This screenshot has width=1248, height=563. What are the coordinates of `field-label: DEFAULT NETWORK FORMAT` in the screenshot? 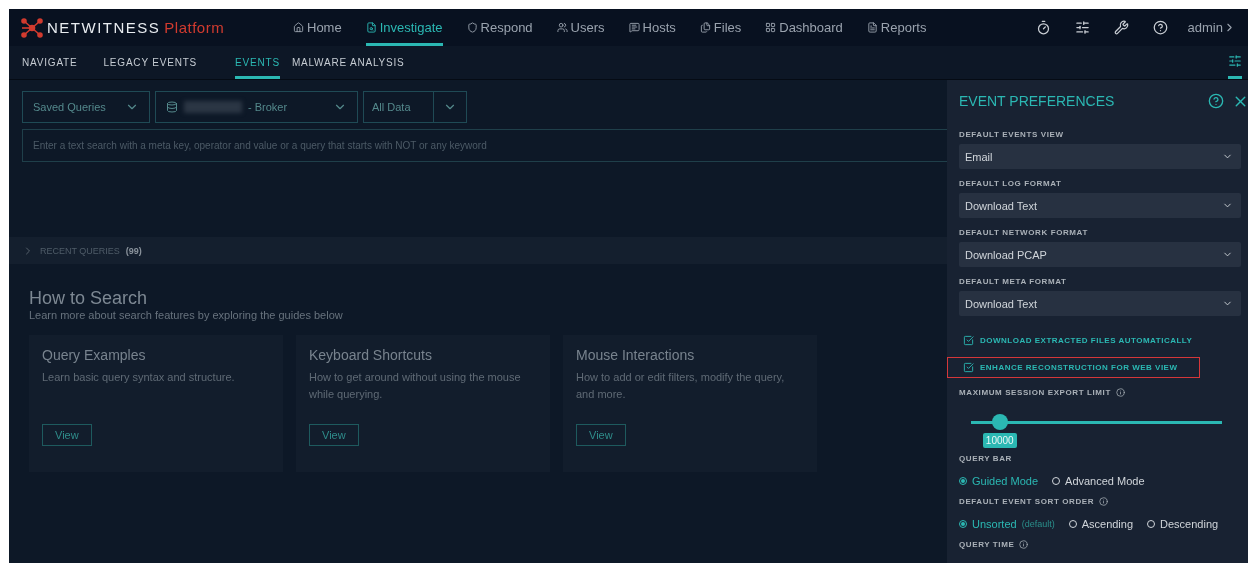 It's located at (1024, 232).